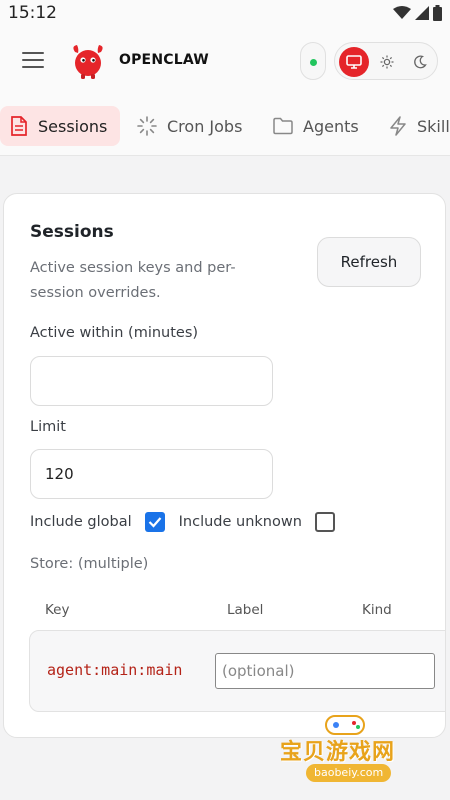 The height and width of the screenshot is (800, 450). Describe the element at coordinates (88, 62) in the screenshot. I see `openclaw-logo-icon` at that location.